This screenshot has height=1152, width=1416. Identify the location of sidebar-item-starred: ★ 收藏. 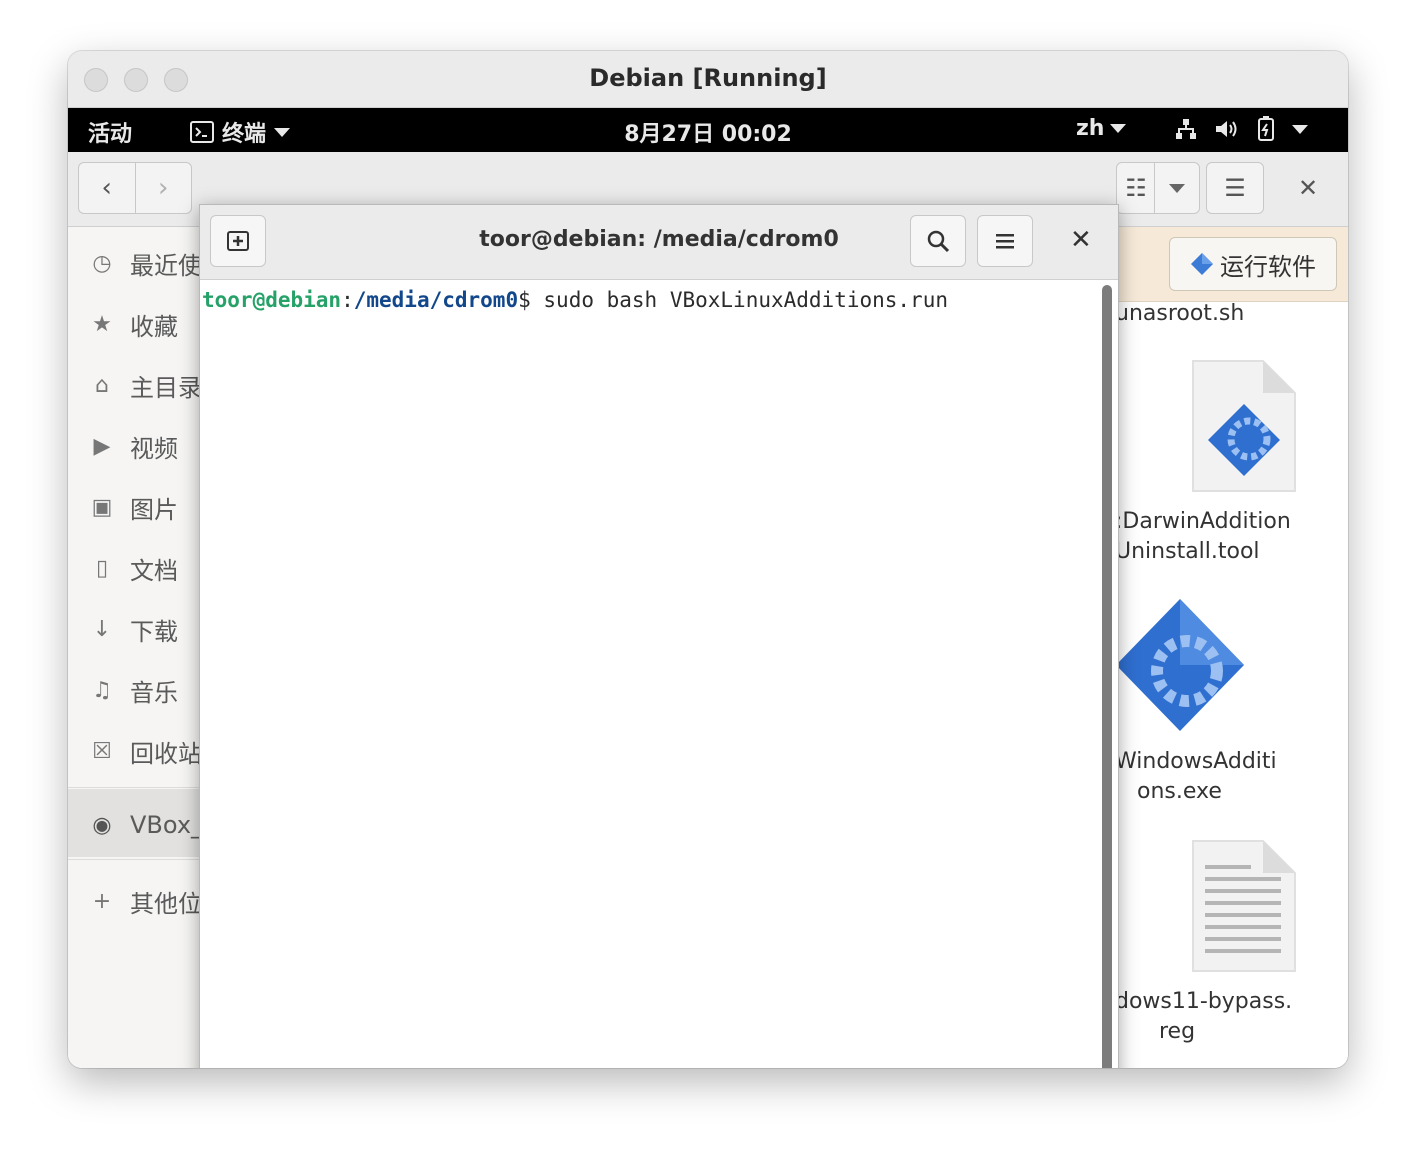
(133, 324).